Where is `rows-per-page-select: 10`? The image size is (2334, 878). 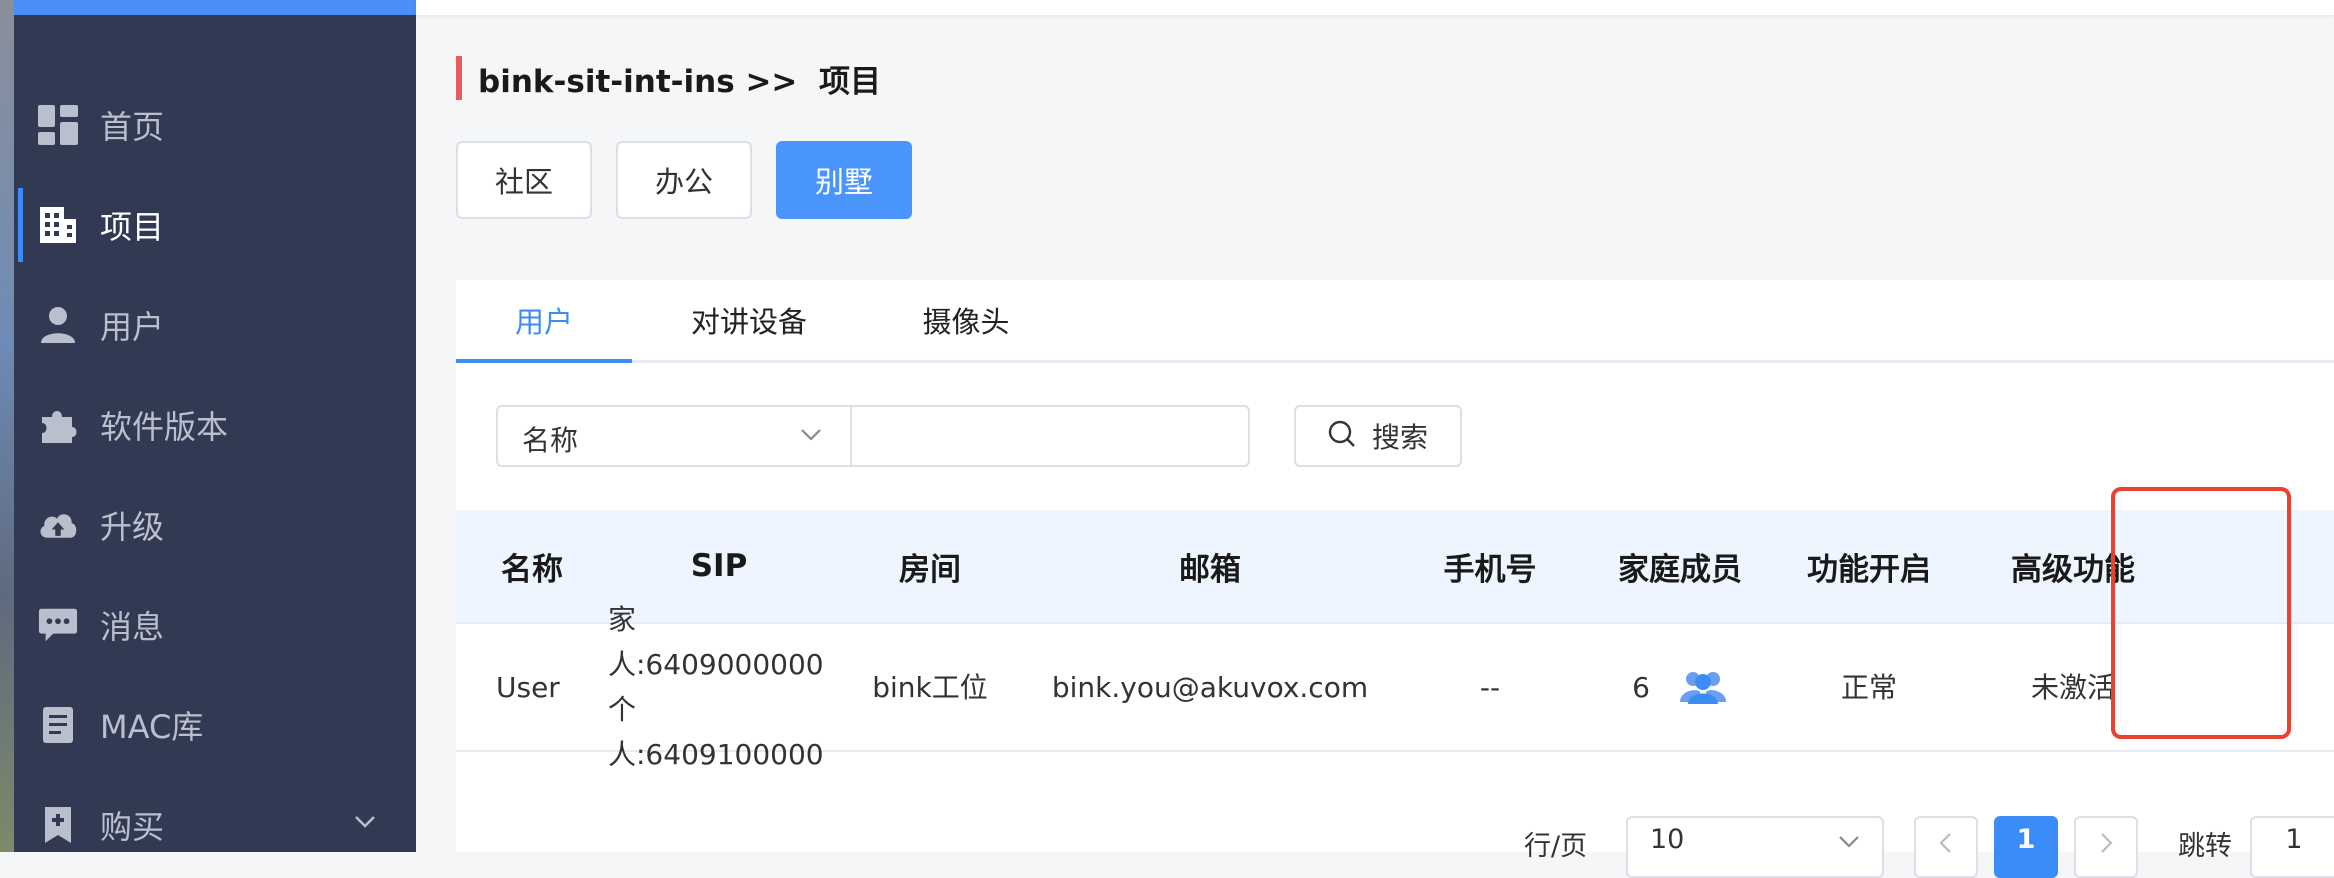
rows-per-page-select: 10 is located at coordinates (1755, 847).